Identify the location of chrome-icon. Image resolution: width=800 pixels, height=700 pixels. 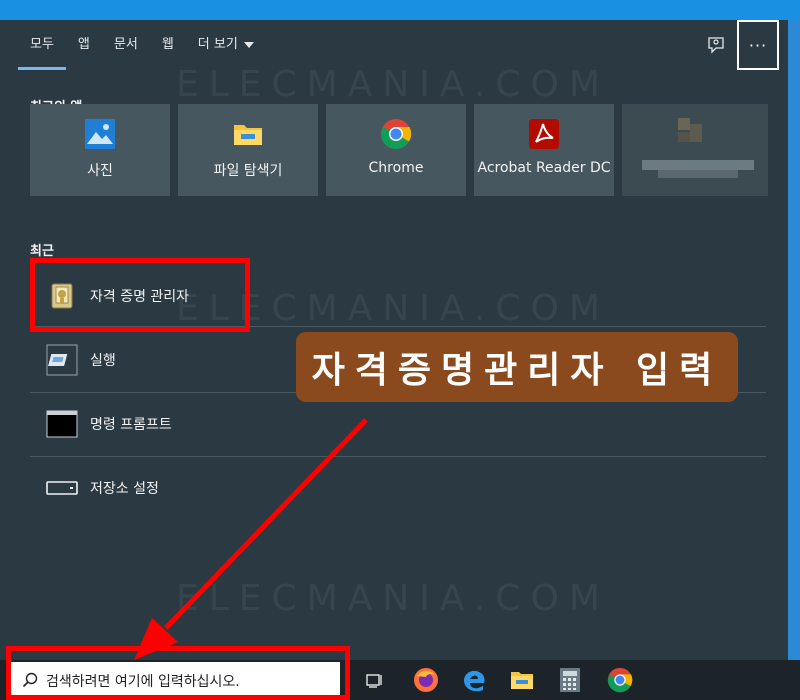
(620, 680).